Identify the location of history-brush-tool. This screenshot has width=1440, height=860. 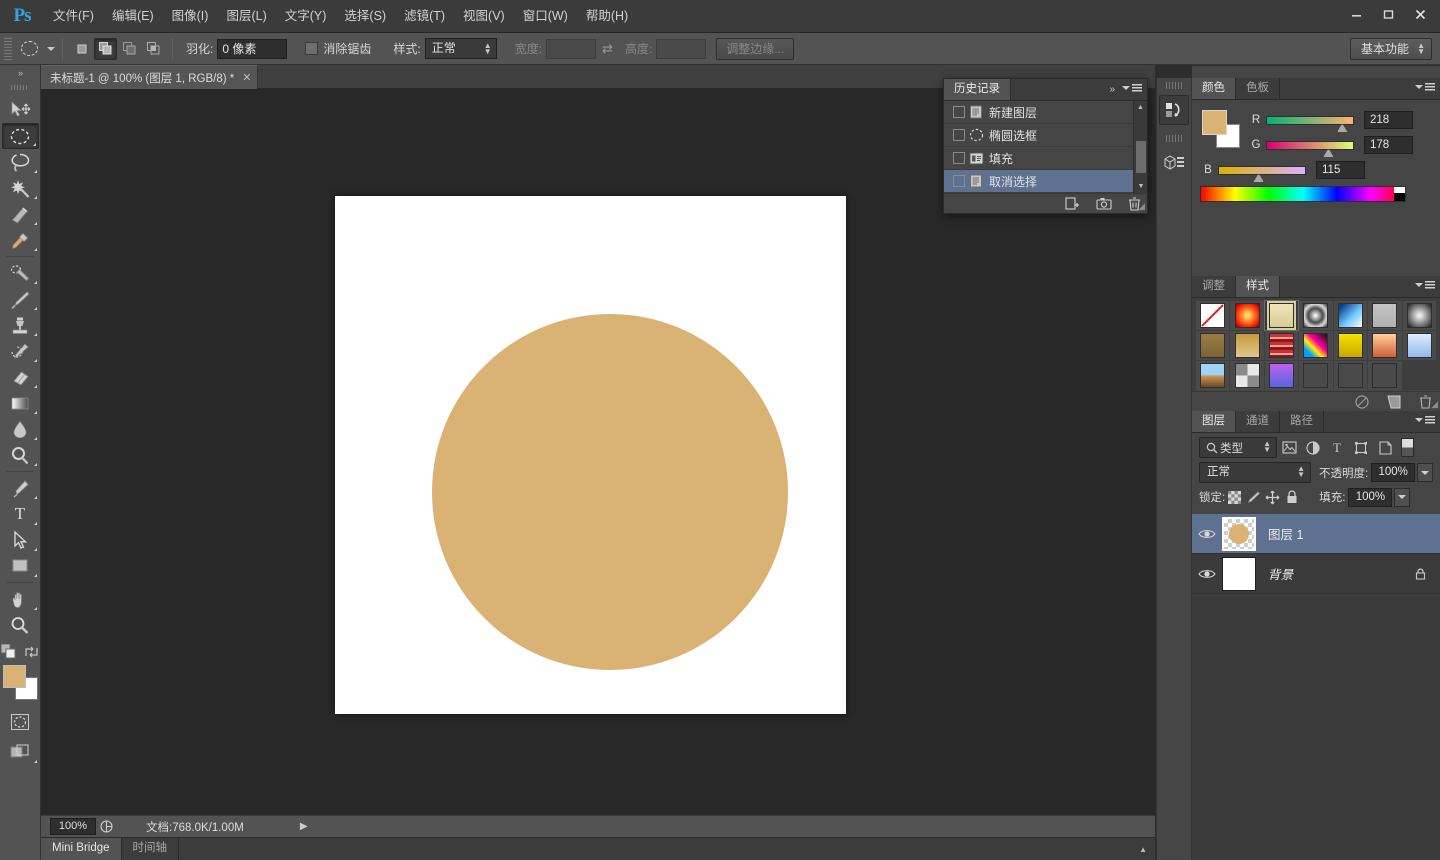
(20, 351).